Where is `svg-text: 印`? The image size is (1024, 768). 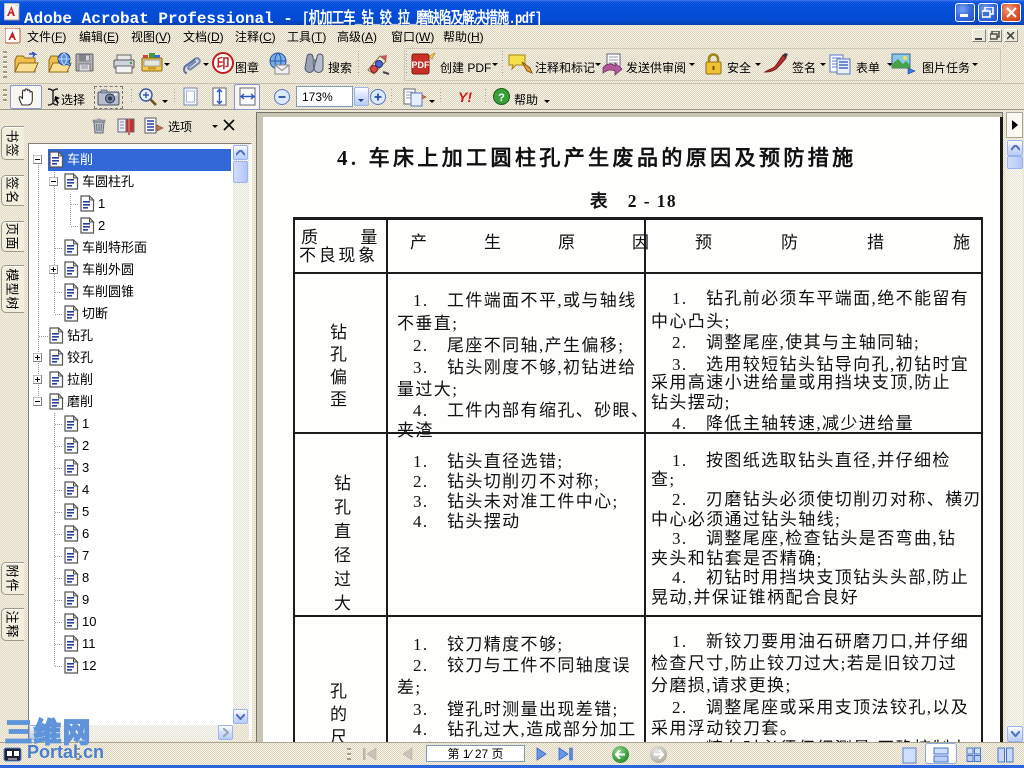 svg-text: 印 is located at coordinates (222, 63).